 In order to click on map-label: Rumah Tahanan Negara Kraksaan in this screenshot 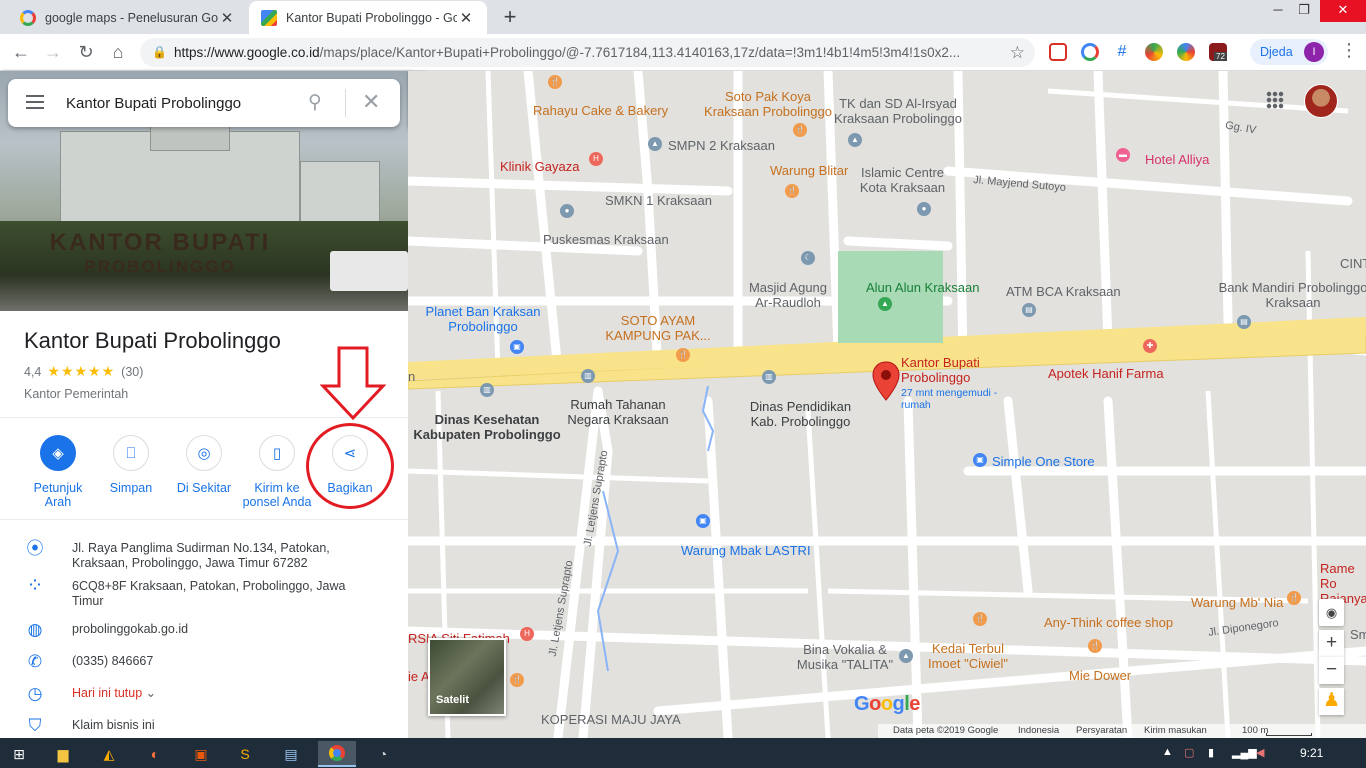, I will do `click(618, 412)`.